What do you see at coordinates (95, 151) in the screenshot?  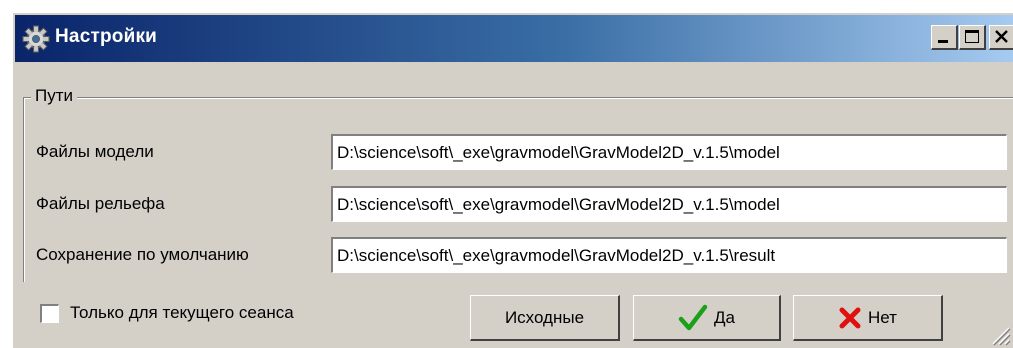 I see `model-files-label: Файлы модели` at bounding box center [95, 151].